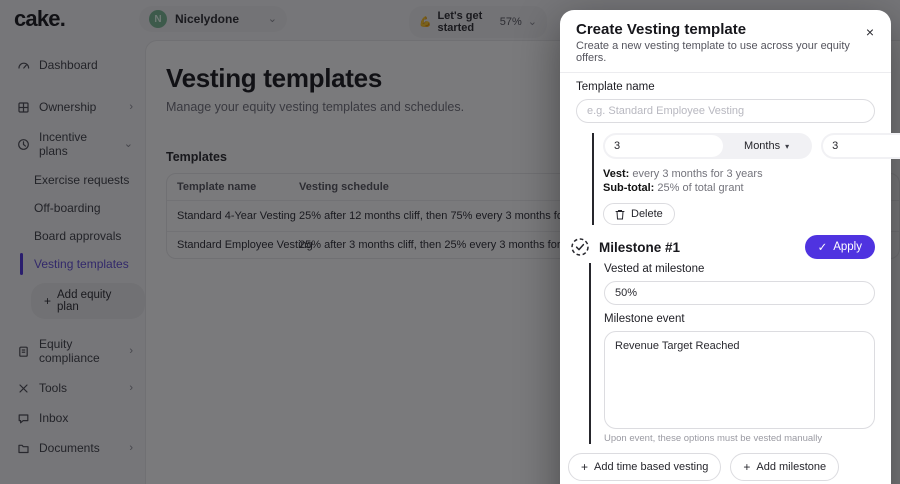 Image resolution: width=900 pixels, height=484 pixels. Describe the element at coordinates (620, 214) in the screenshot. I see `trash-icon` at that location.